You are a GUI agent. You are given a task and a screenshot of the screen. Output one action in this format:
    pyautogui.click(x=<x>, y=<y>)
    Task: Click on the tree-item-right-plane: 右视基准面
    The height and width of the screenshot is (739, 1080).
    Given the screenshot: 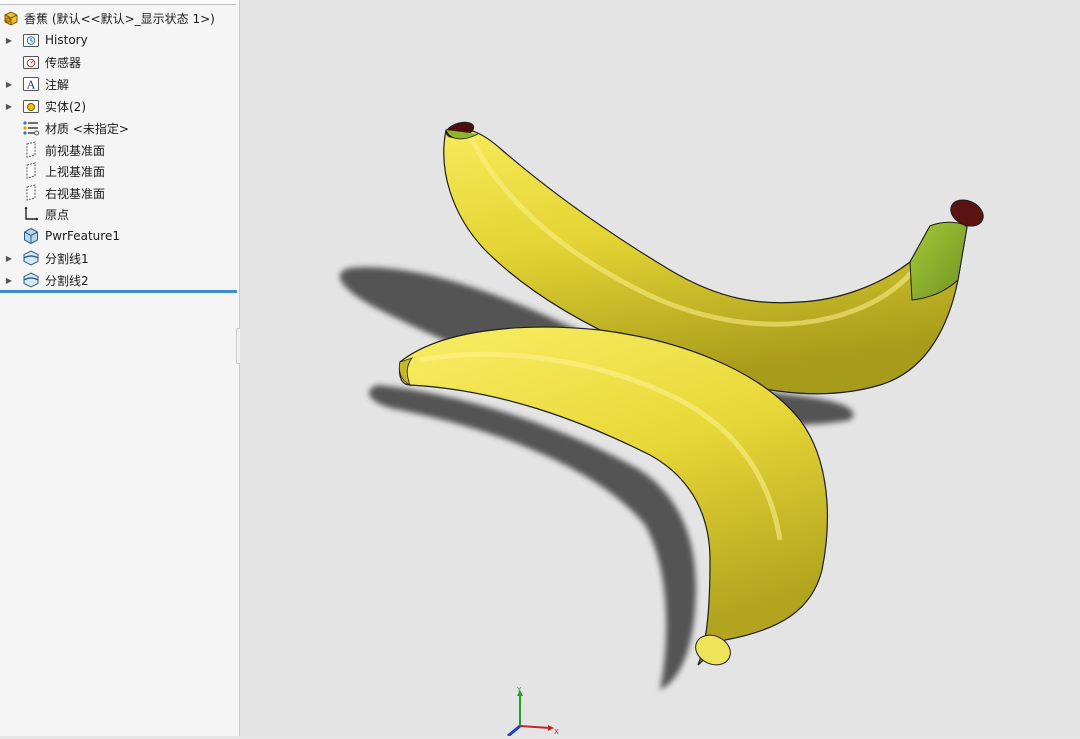 What is the action you would take?
    pyautogui.click(x=118, y=193)
    